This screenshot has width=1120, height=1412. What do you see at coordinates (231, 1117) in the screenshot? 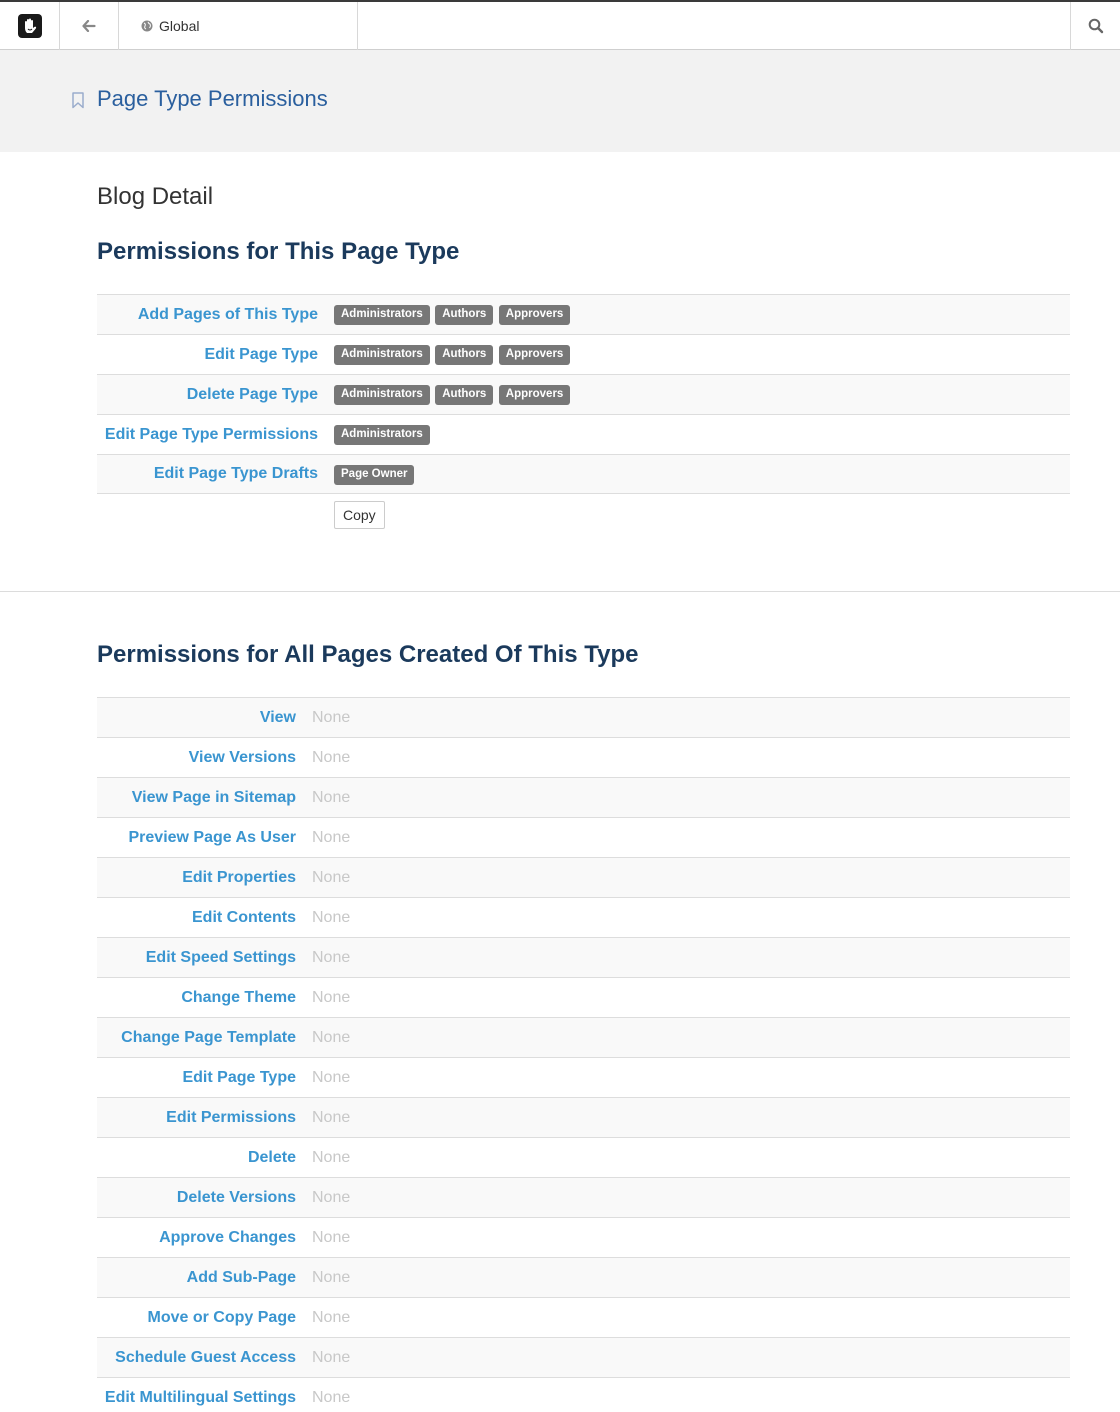
I see `permission-link: Edit Permissions` at bounding box center [231, 1117].